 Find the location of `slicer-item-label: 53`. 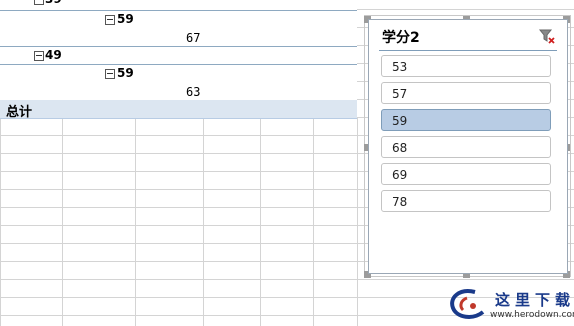

slicer-item-label: 53 is located at coordinates (400, 67).